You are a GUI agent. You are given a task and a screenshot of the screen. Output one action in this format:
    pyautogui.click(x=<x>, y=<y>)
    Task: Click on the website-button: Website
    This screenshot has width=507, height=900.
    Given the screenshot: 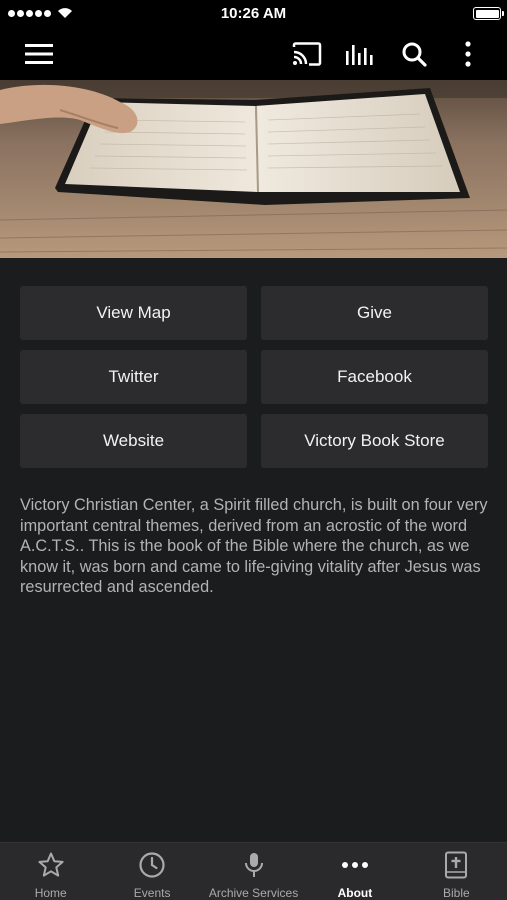 What is the action you would take?
    pyautogui.click(x=133, y=441)
    